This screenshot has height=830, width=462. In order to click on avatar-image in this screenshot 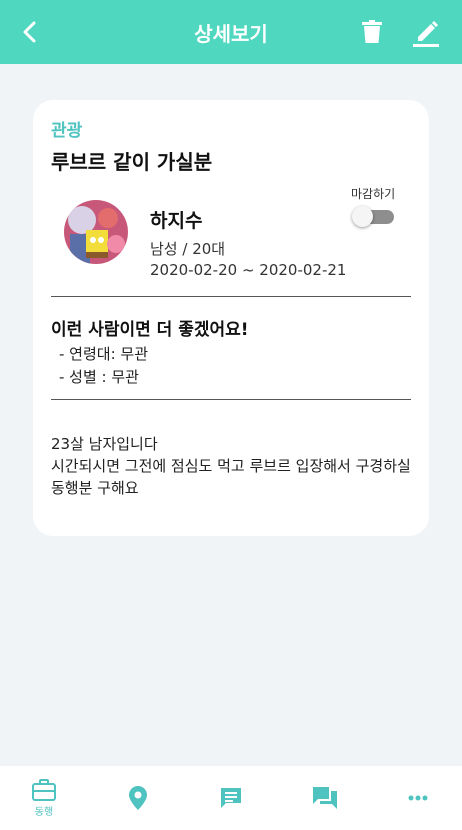, I will do `click(96, 232)`.